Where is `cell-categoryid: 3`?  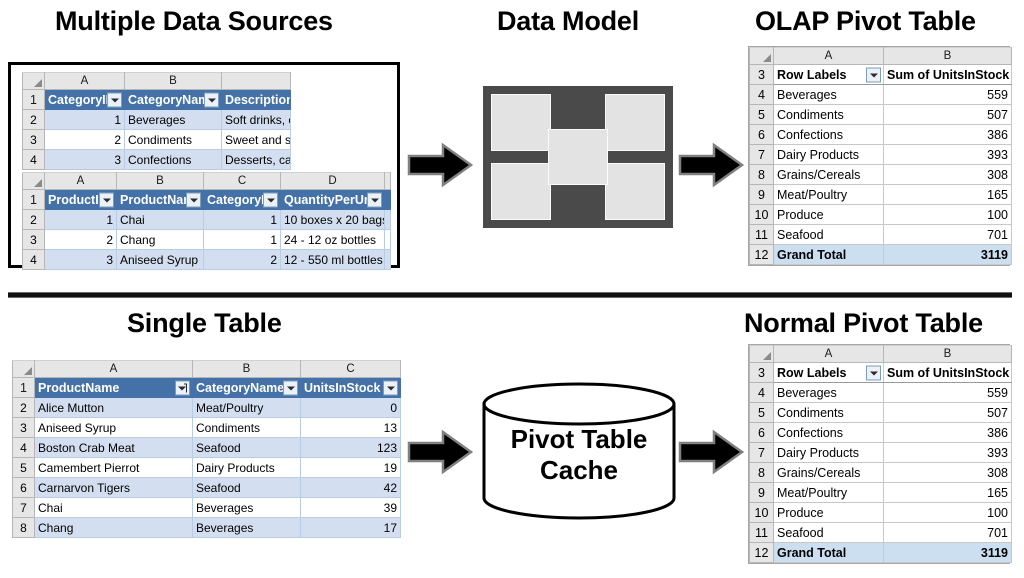 cell-categoryid: 3 is located at coordinates (84, 159).